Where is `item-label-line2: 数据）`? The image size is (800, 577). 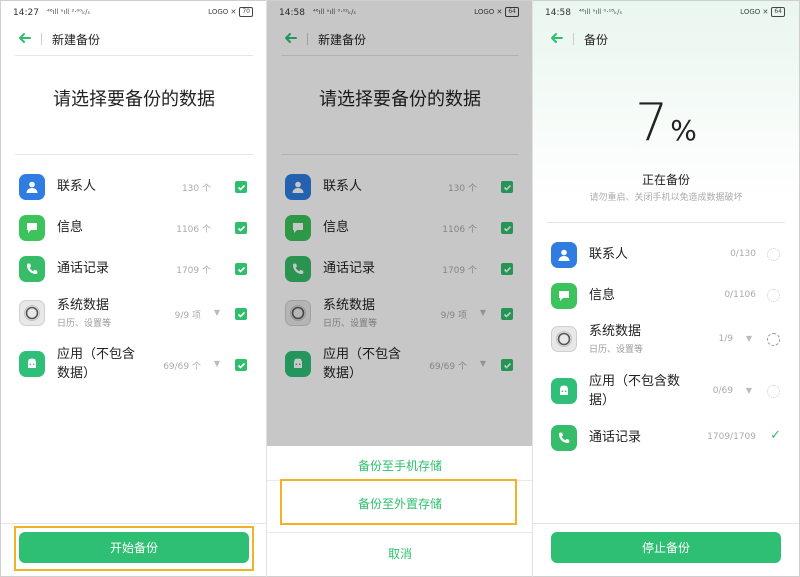
item-label-line2: 数据） is located at coordinates (77, 373).